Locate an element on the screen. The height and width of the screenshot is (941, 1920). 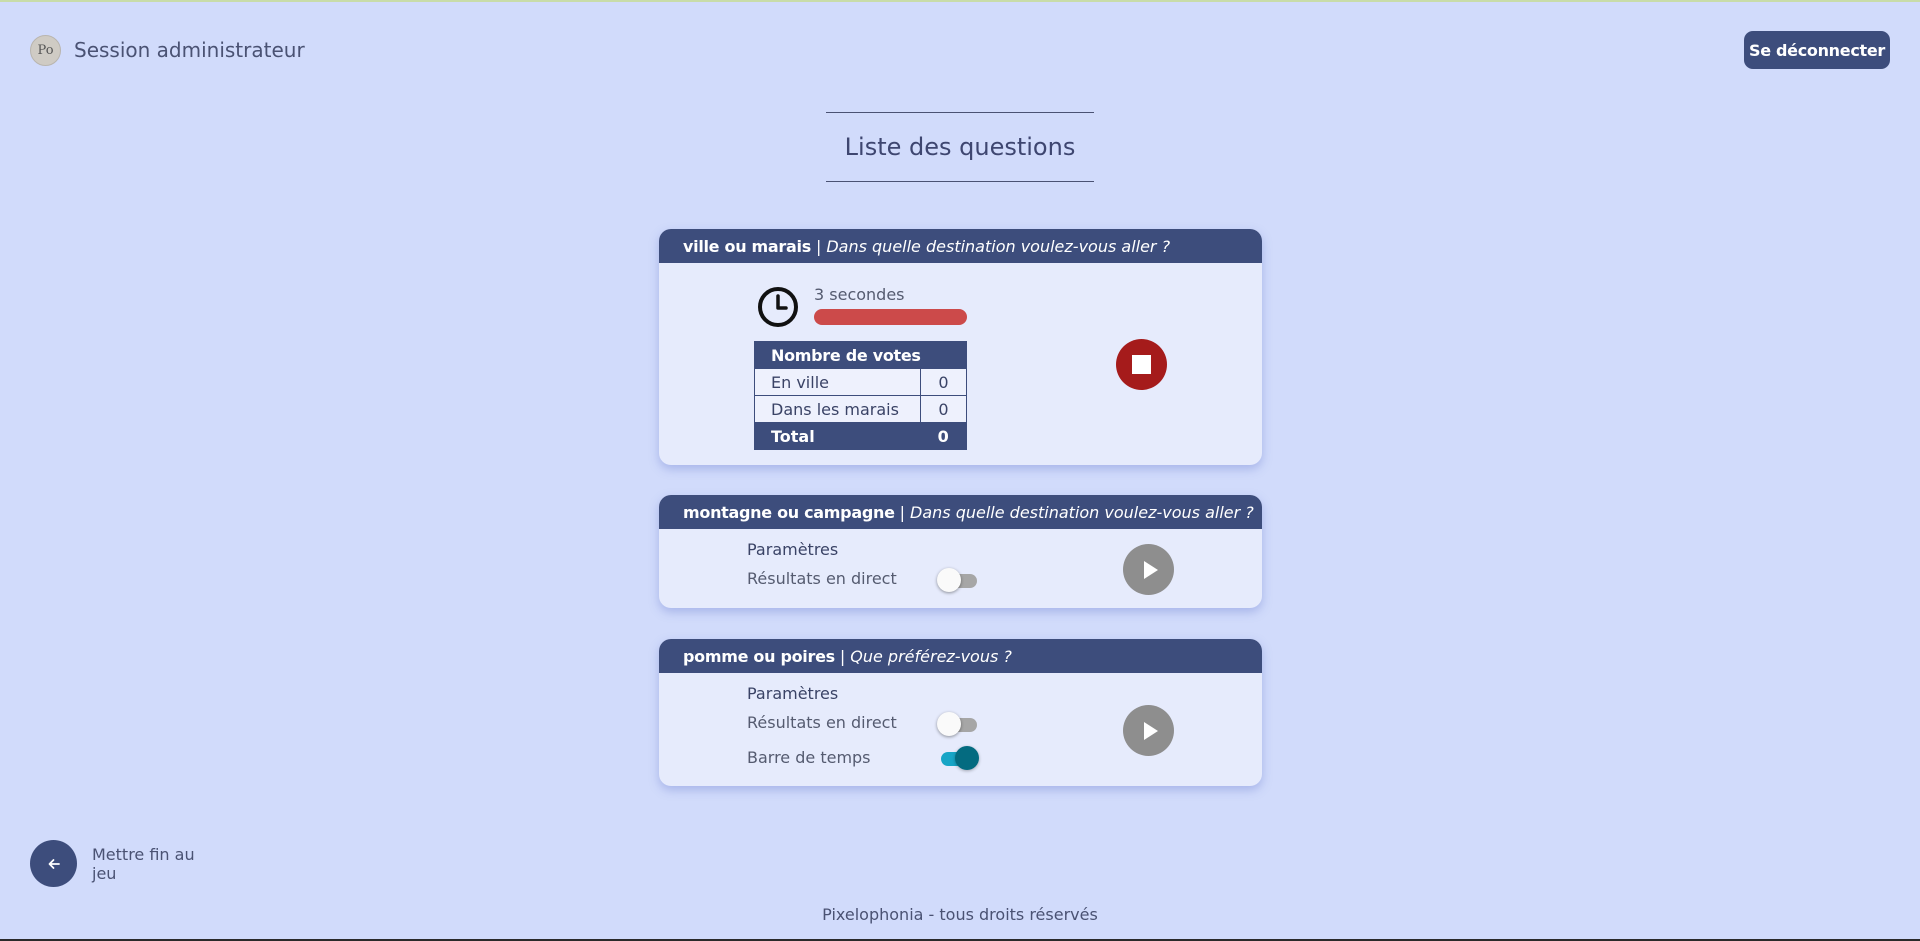
question-name: montagne ou campagne is located at coordinates (789, 512).